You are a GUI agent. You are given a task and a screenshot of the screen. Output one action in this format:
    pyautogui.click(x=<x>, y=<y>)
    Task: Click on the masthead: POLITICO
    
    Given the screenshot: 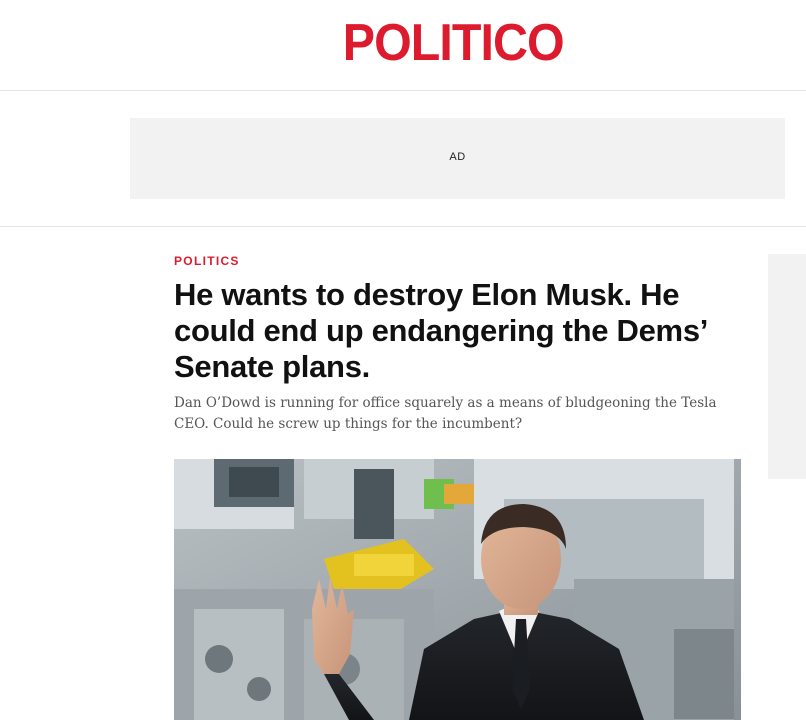 What is the action you would take?
    pyautogui.click(x=403, y=45)
    